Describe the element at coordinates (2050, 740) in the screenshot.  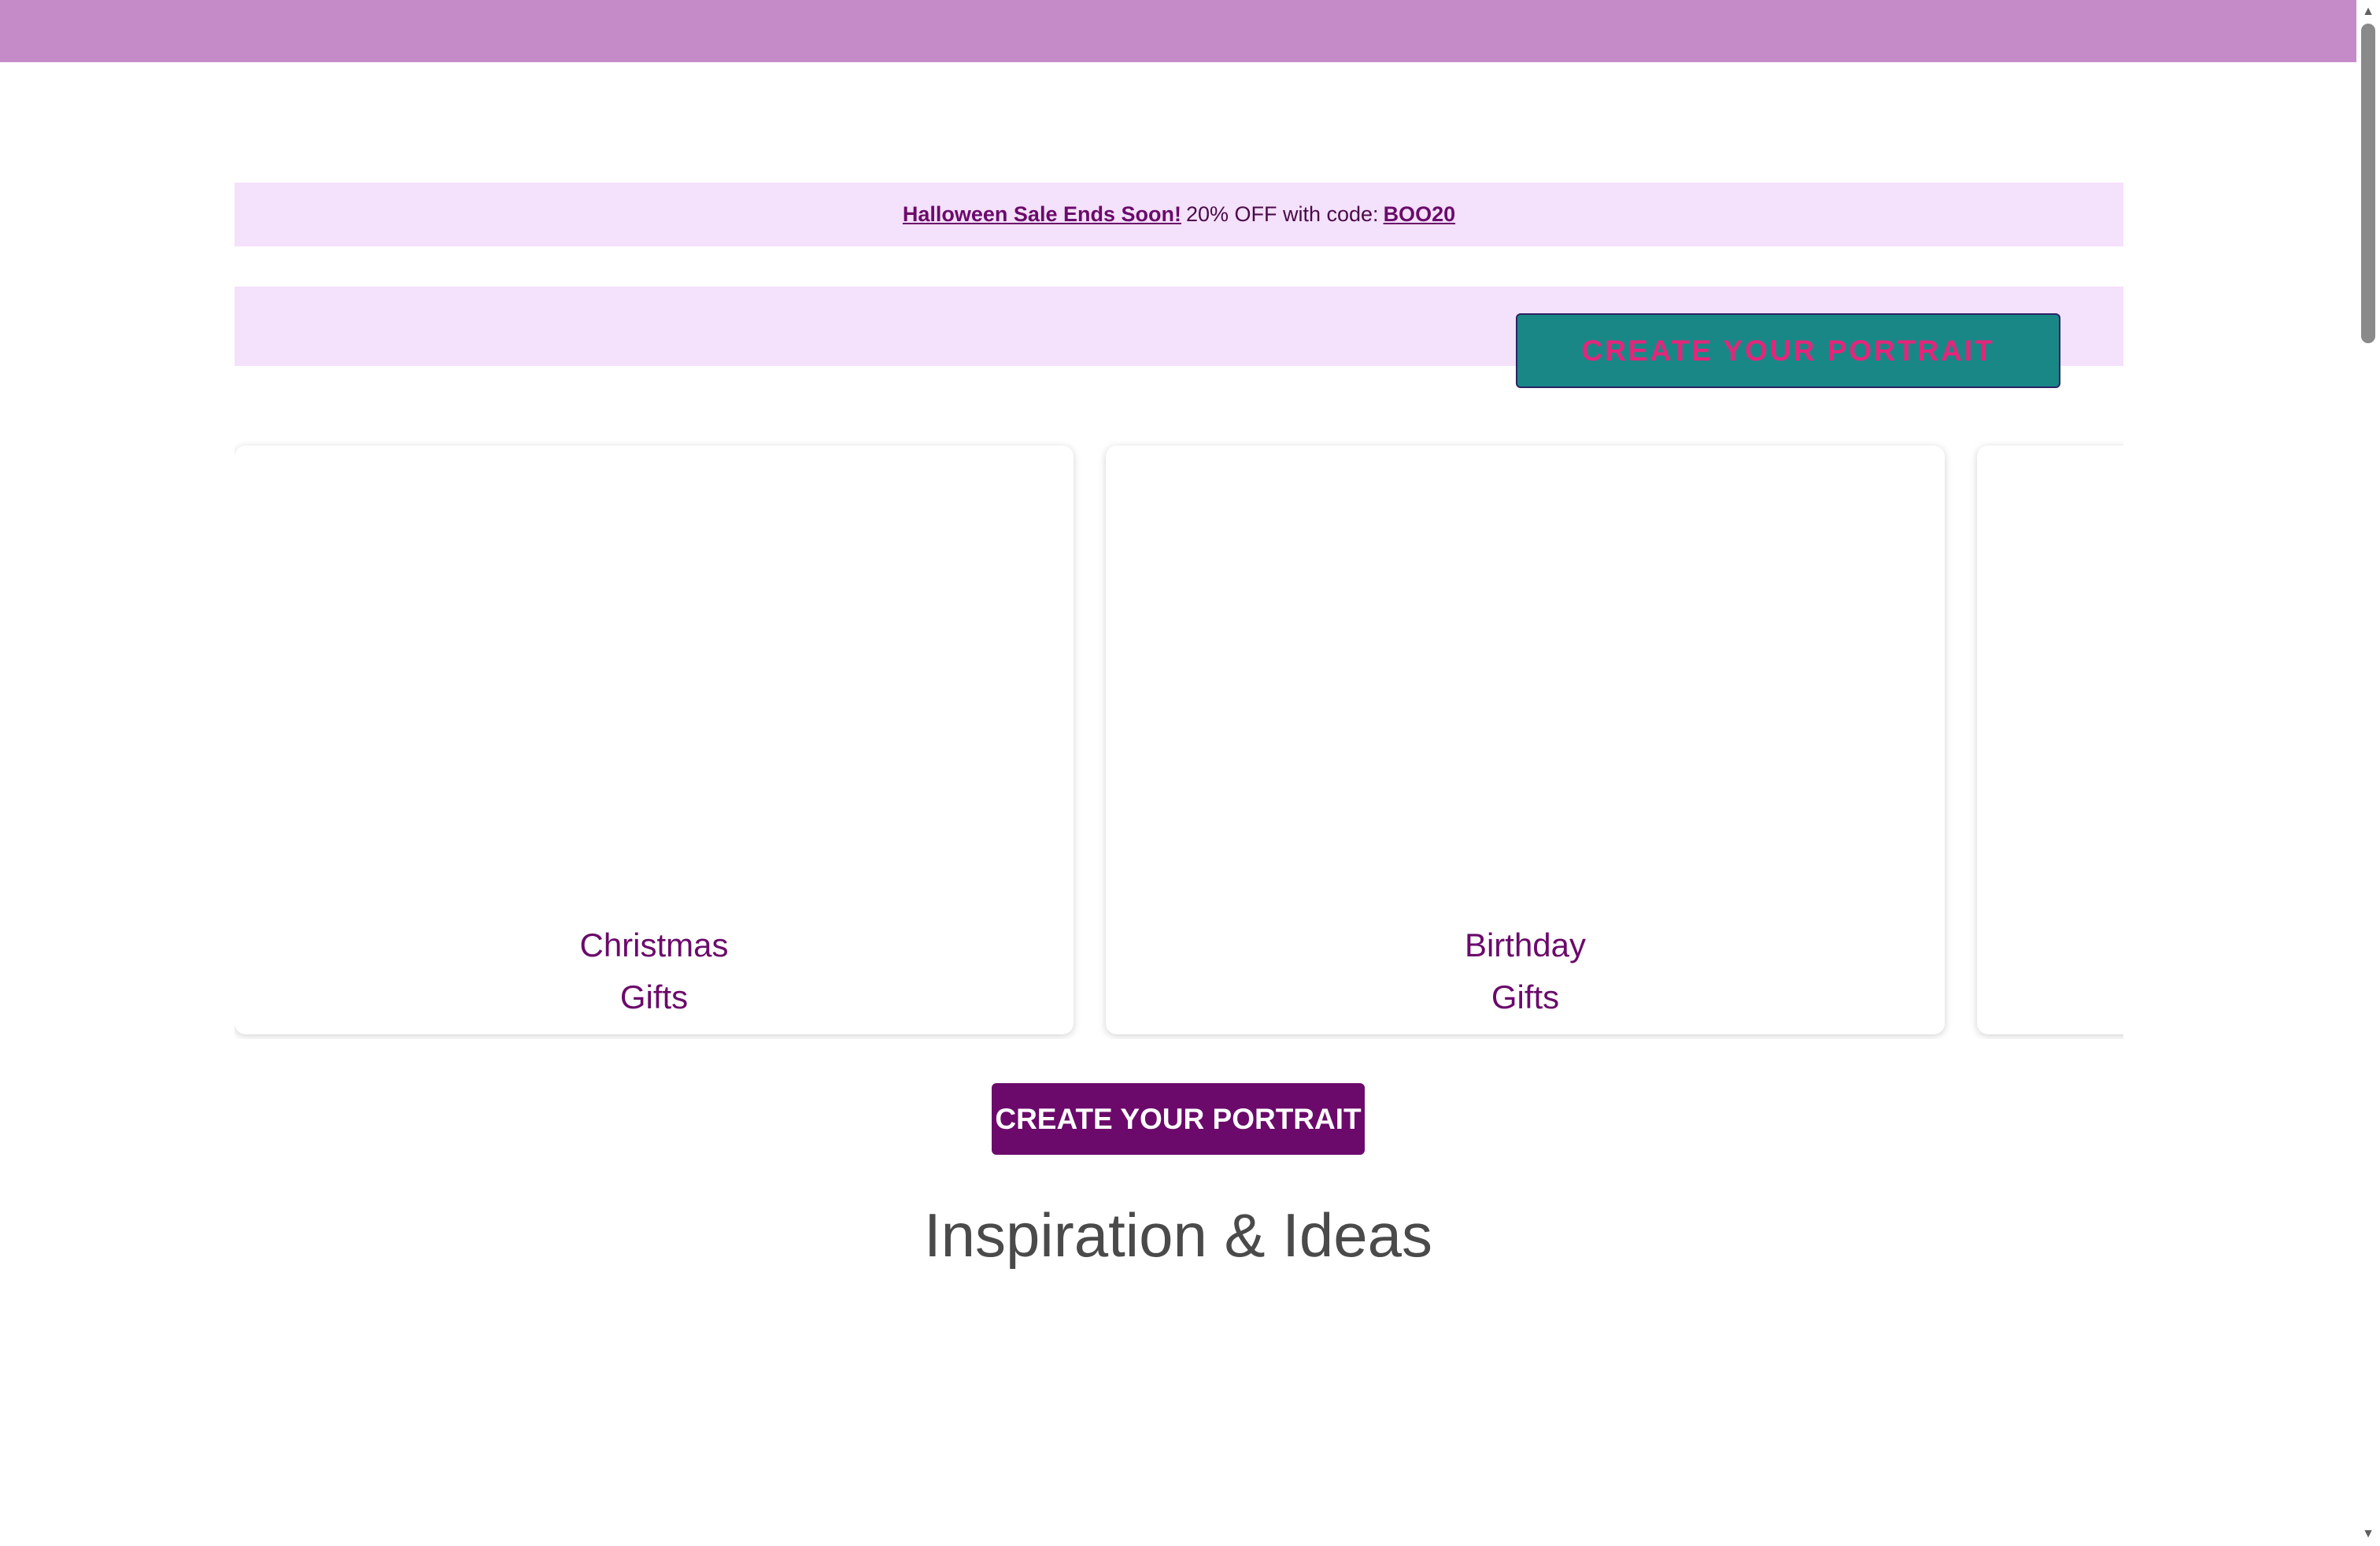
I see `gift-card-partial` at that location.